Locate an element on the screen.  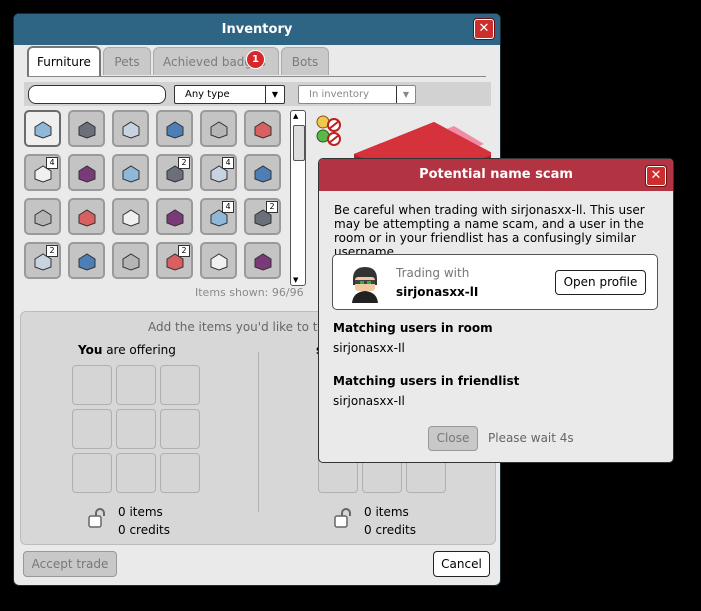
blue-chair-icon is located at coordinates (87, 173).